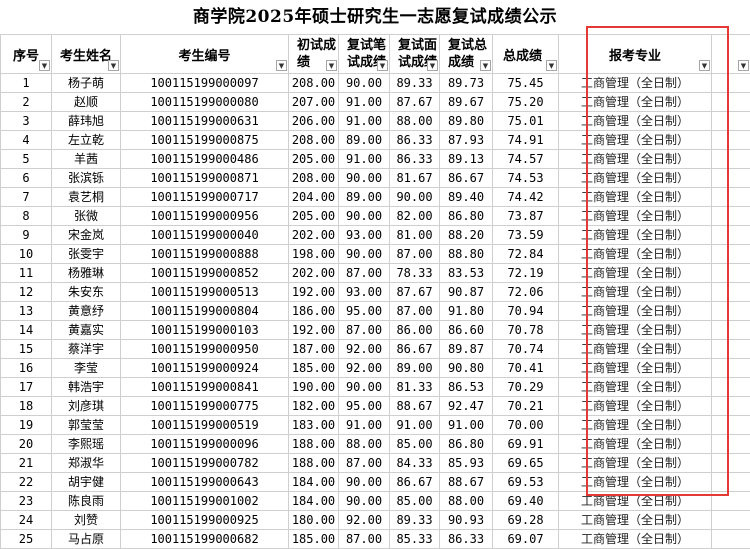  What do you see at coordinates (415, 121) in the screenshot?
I see `cell-interview-score: 88.00` at bounding box center [415, 121].